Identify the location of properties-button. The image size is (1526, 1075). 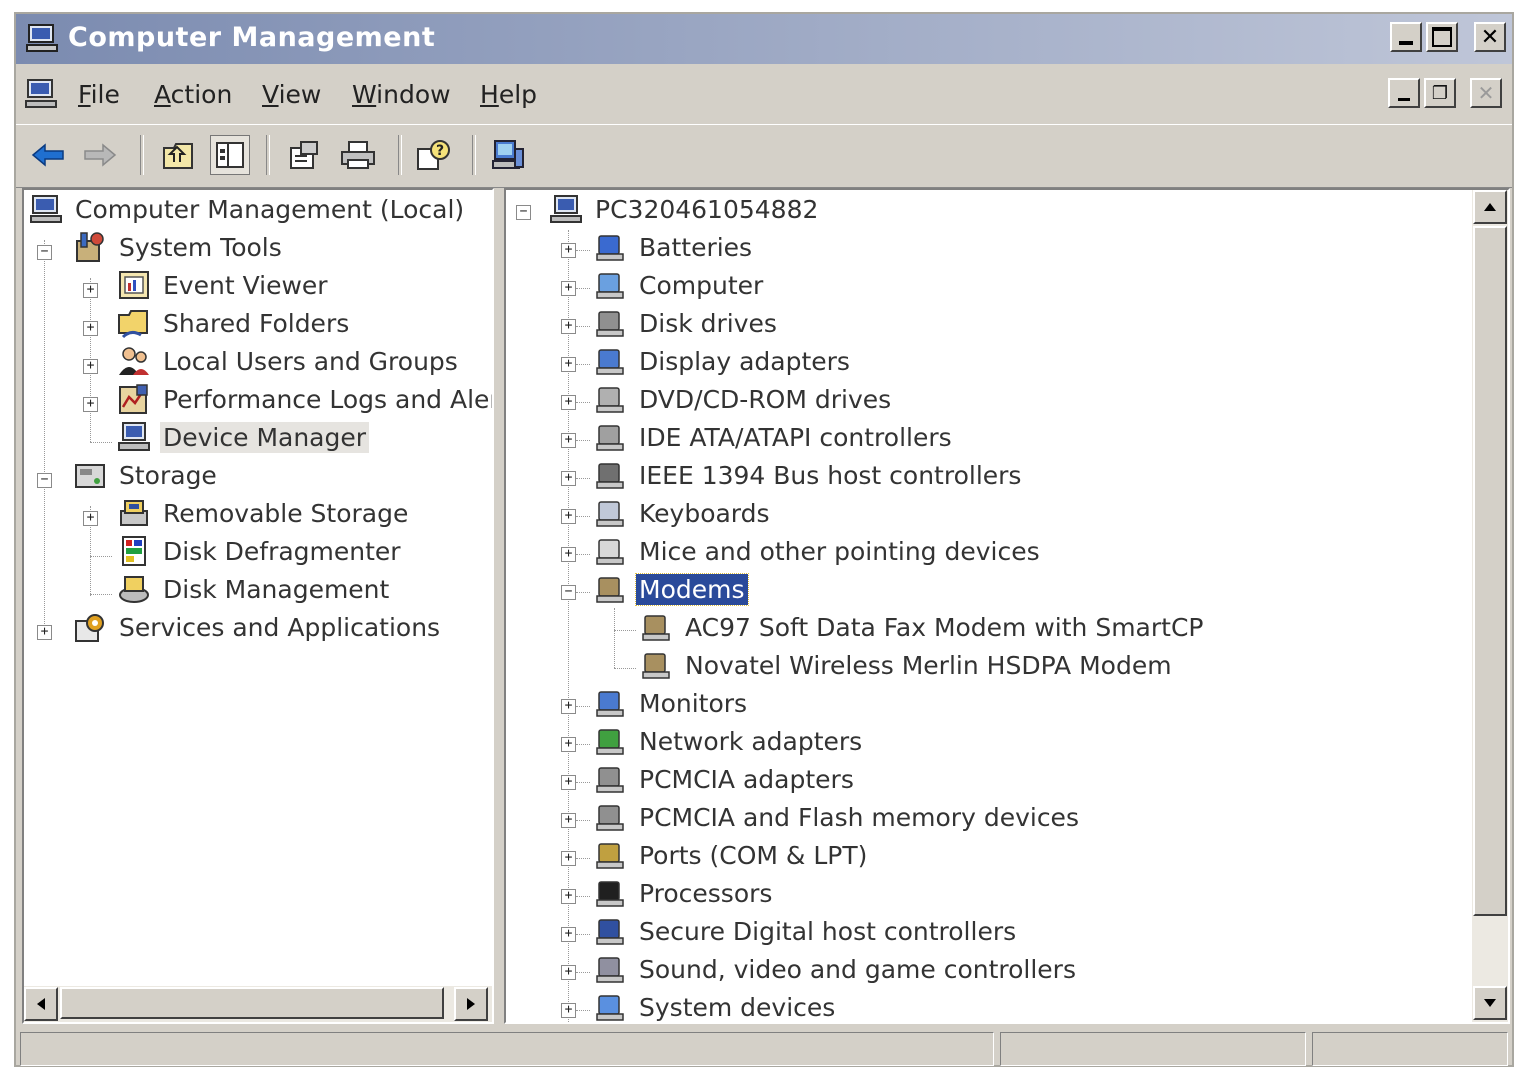
(304, 155).